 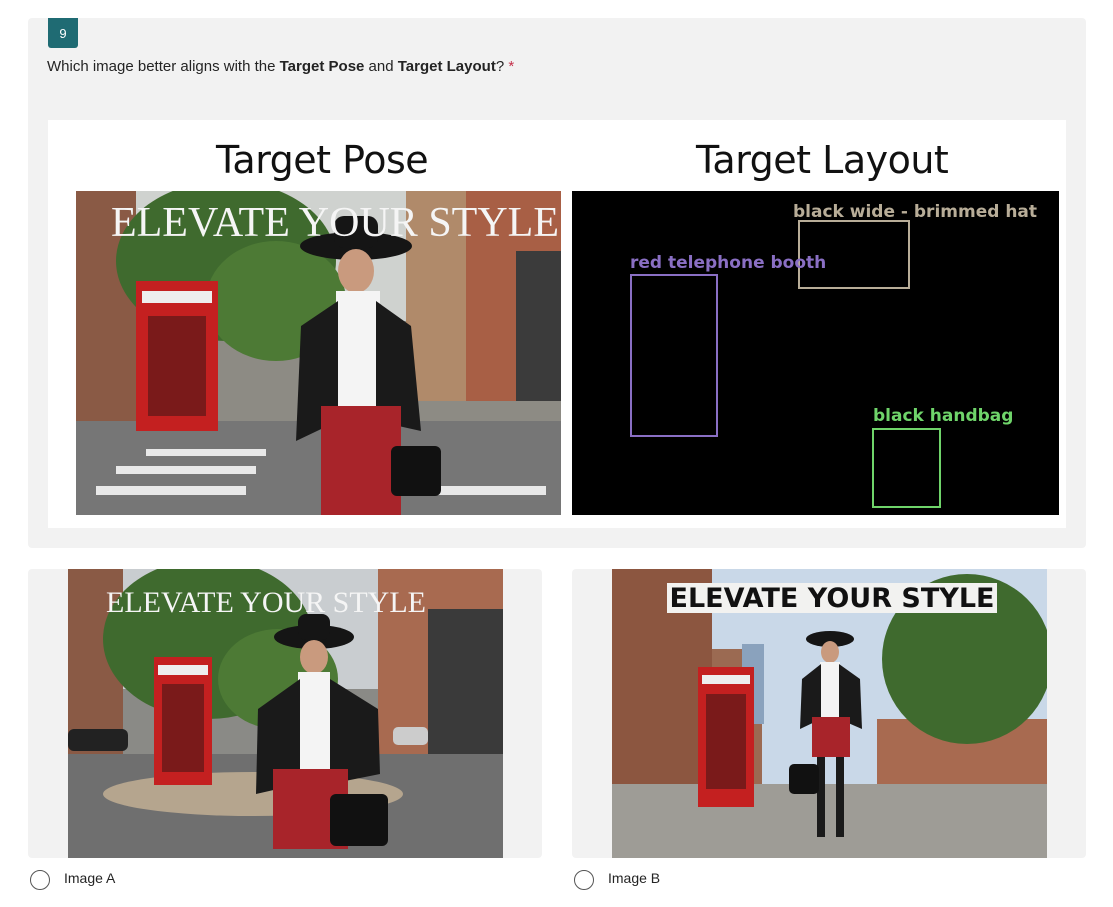 I want to click on pose-overlay-text: ELEVATE YOUR STYLE, so click(x=335, y=223).